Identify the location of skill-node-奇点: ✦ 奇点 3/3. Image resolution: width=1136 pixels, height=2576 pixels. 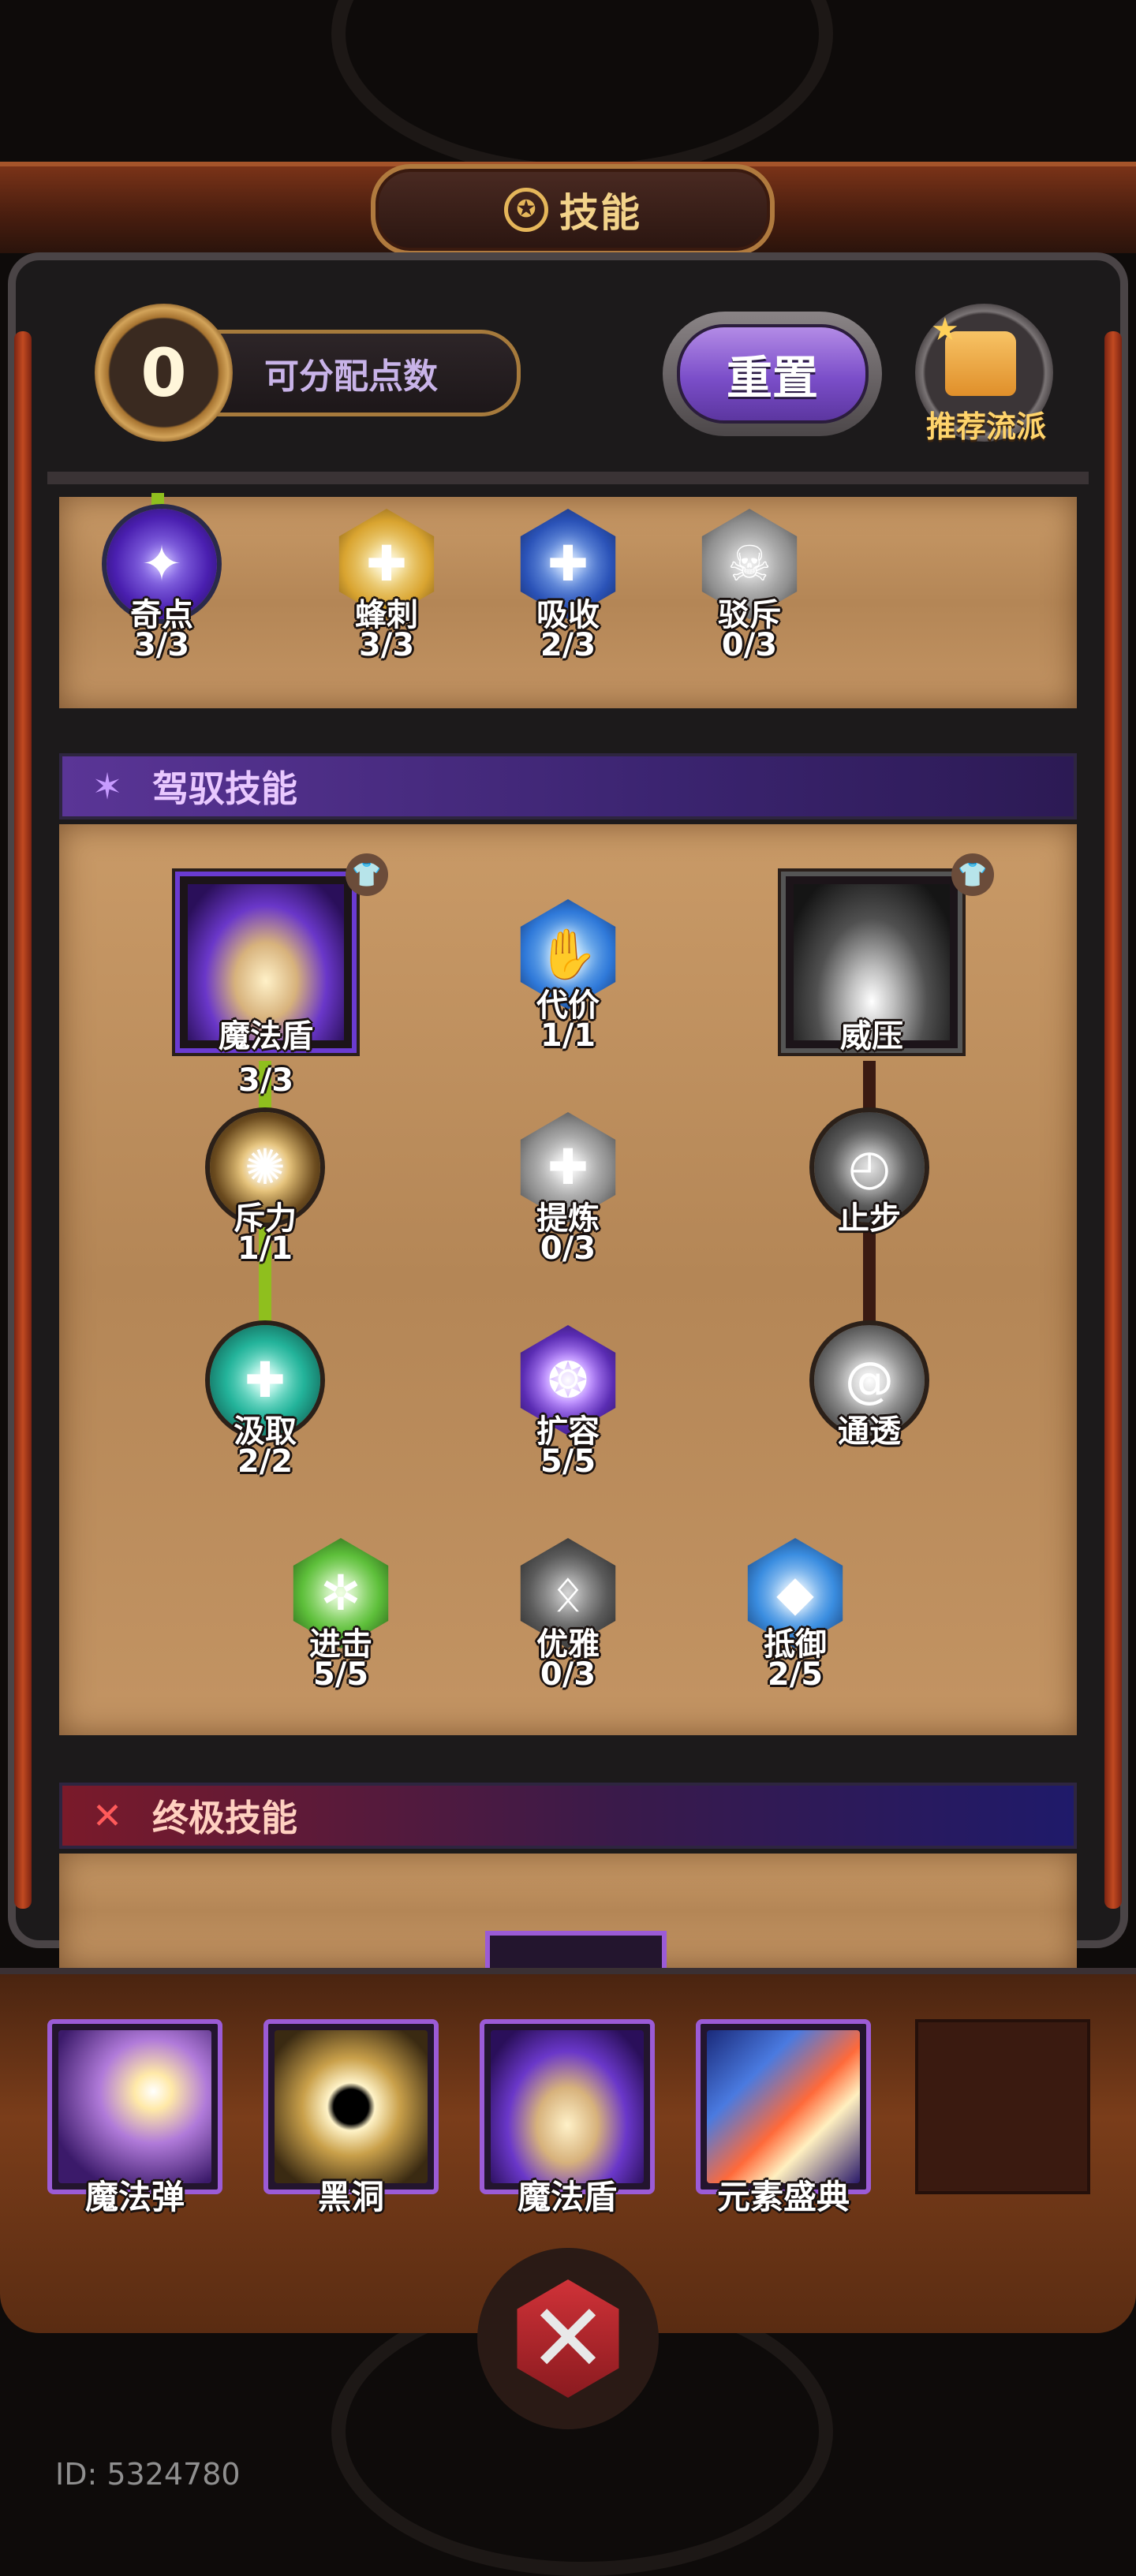
(162, 586).